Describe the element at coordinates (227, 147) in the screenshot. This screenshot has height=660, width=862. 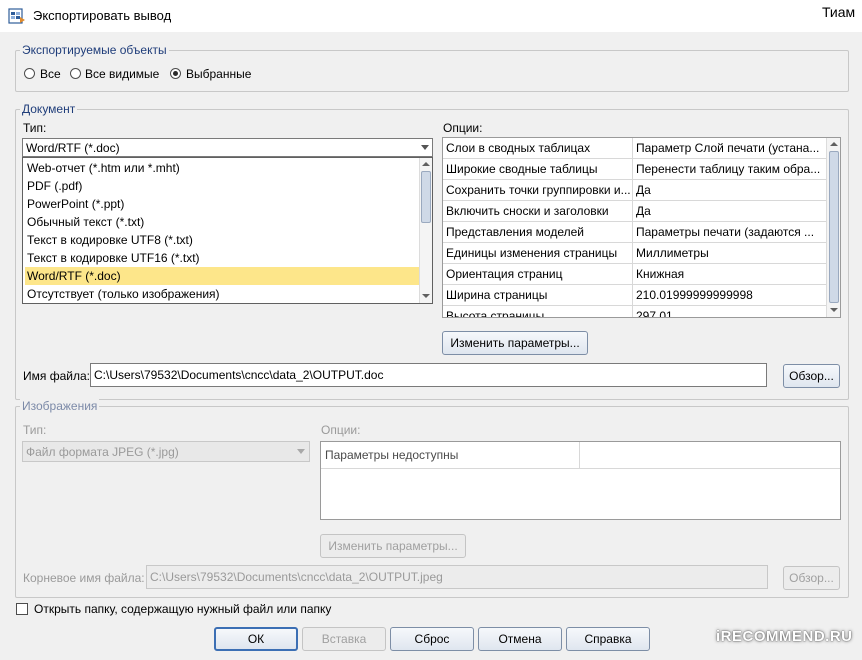
I see `doc-type-combobox: Word/RTF (*.doc)` at that location.